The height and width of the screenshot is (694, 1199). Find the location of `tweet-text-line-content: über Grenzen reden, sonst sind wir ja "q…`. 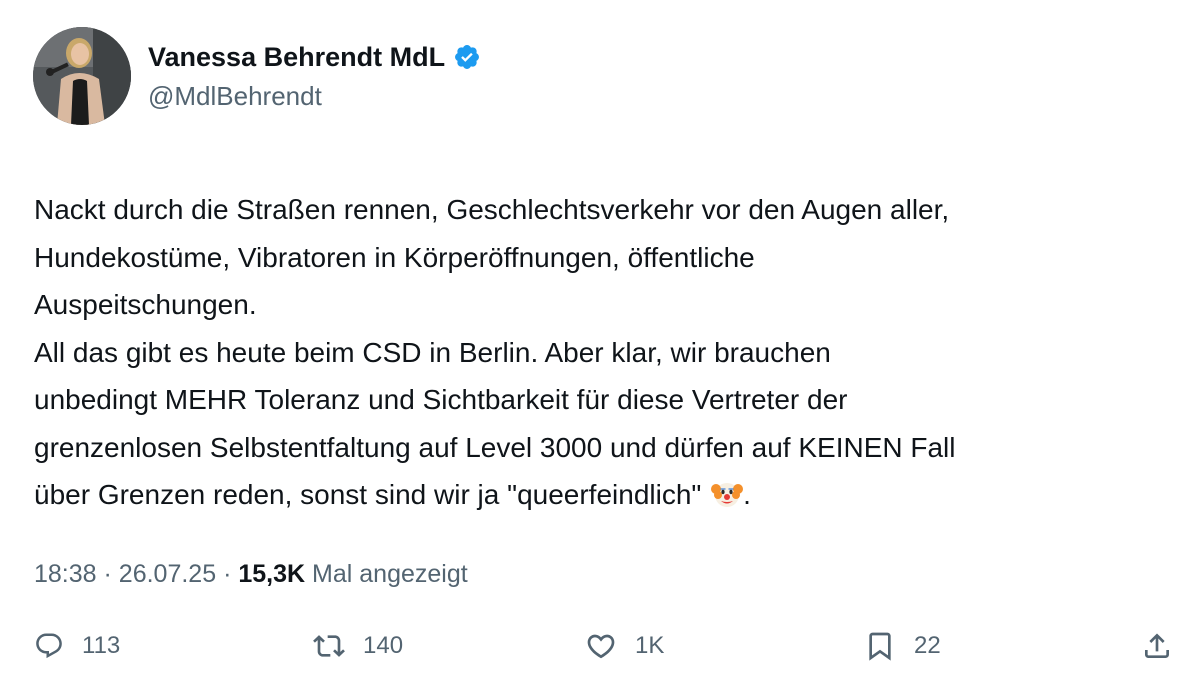

tweet-text-line-content: über Grenzen reden, sonst sind wir ja "q… is located at coordinates (368, 494).